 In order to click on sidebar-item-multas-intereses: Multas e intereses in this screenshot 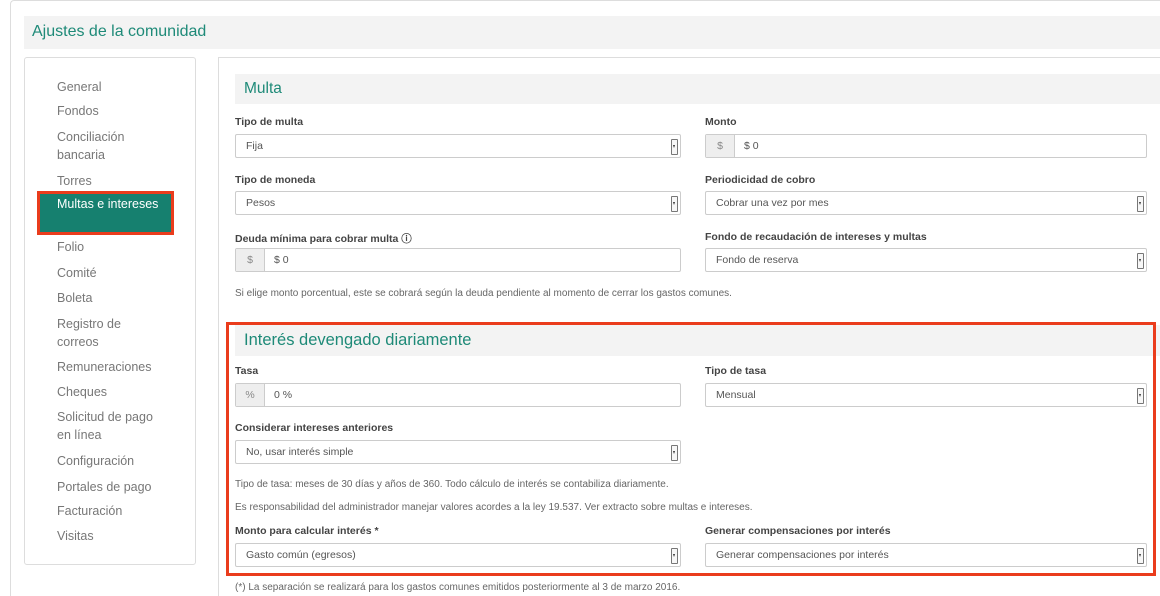, I will do `click(105, 213)`.